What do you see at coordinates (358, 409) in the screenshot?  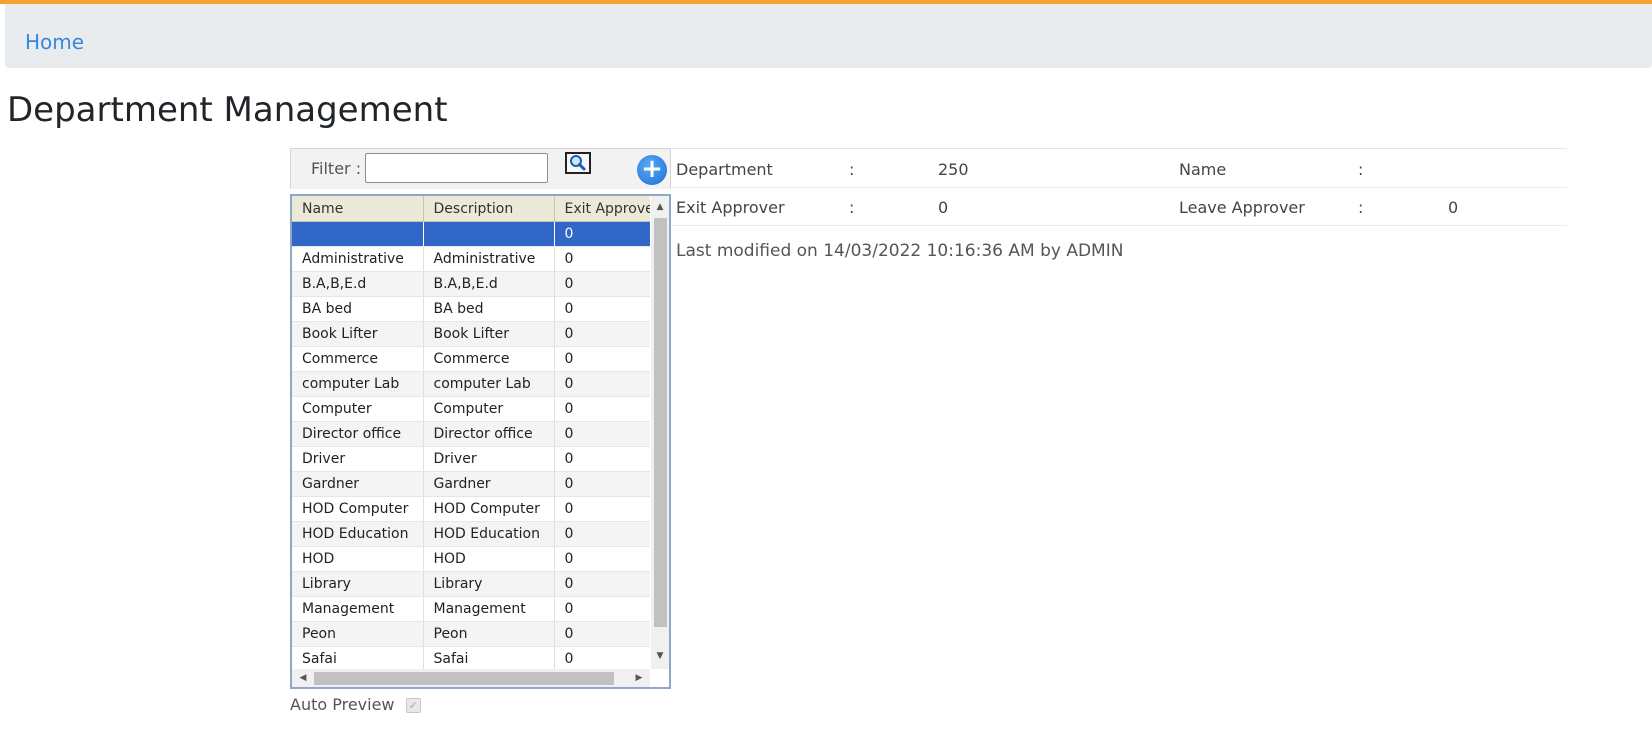 I see `cell-name: Computer` at bounding box center [358, 409].